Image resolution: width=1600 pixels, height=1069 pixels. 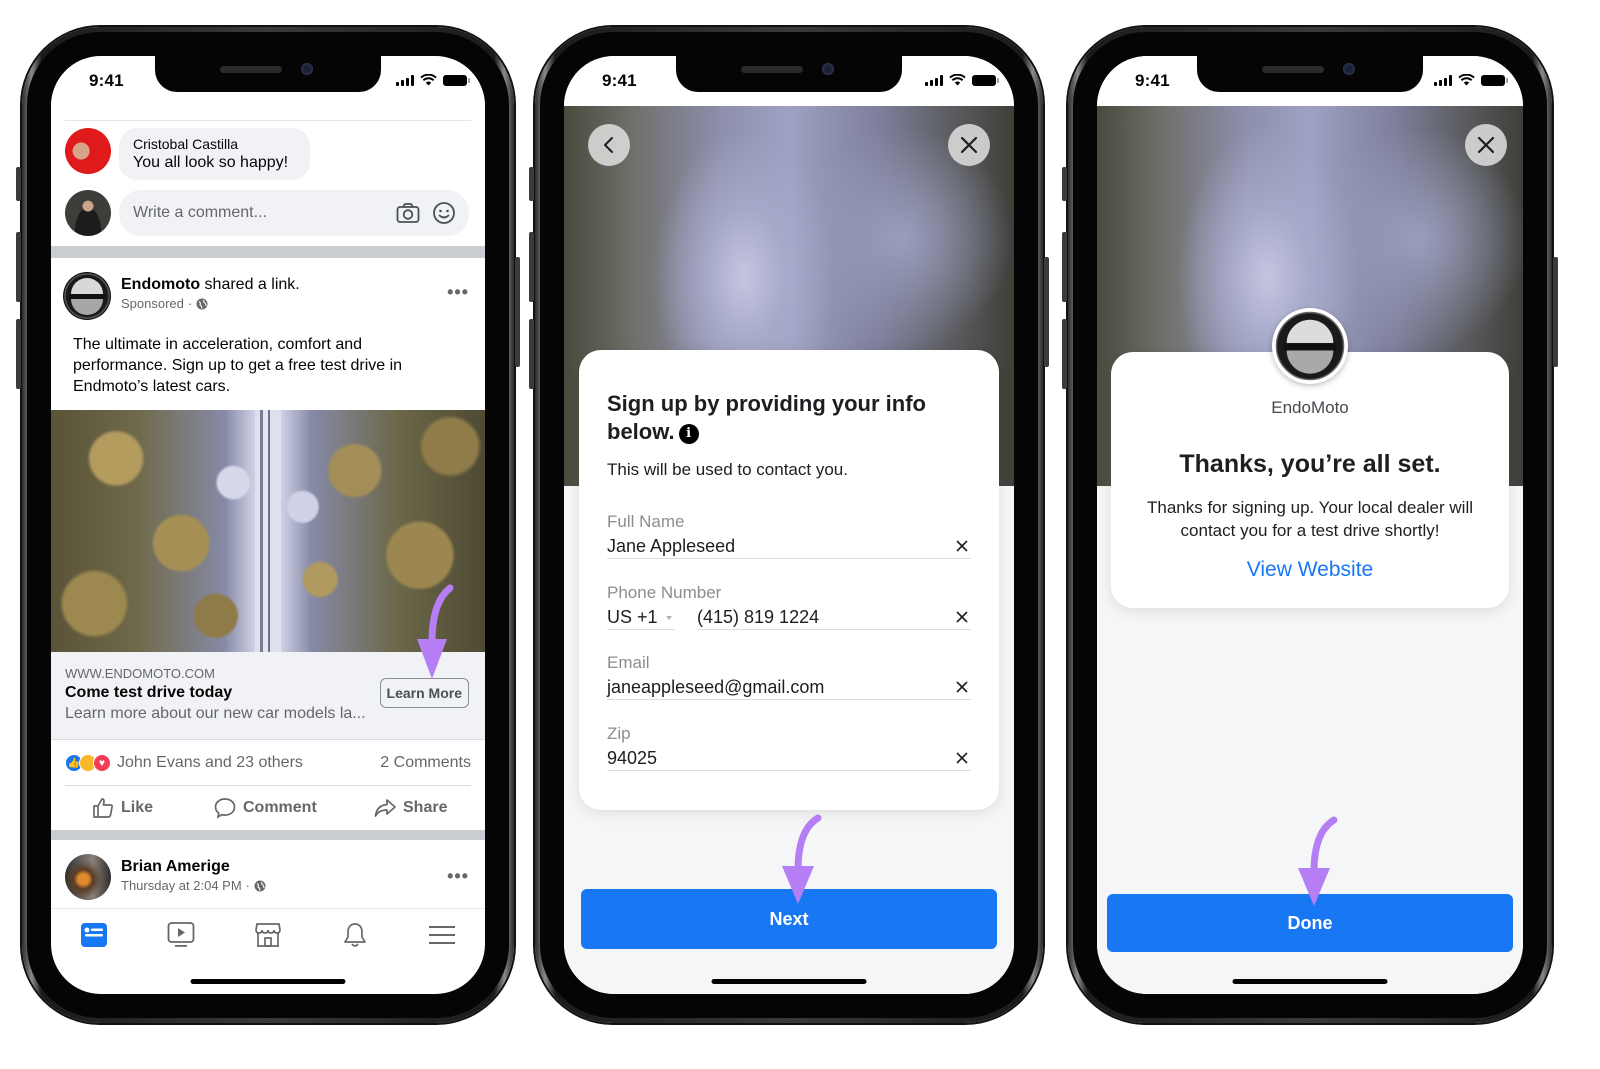 What do you see at coordinates (268, 531) in the screenshot?
I see `post-image` at bounding box center [268, 531].